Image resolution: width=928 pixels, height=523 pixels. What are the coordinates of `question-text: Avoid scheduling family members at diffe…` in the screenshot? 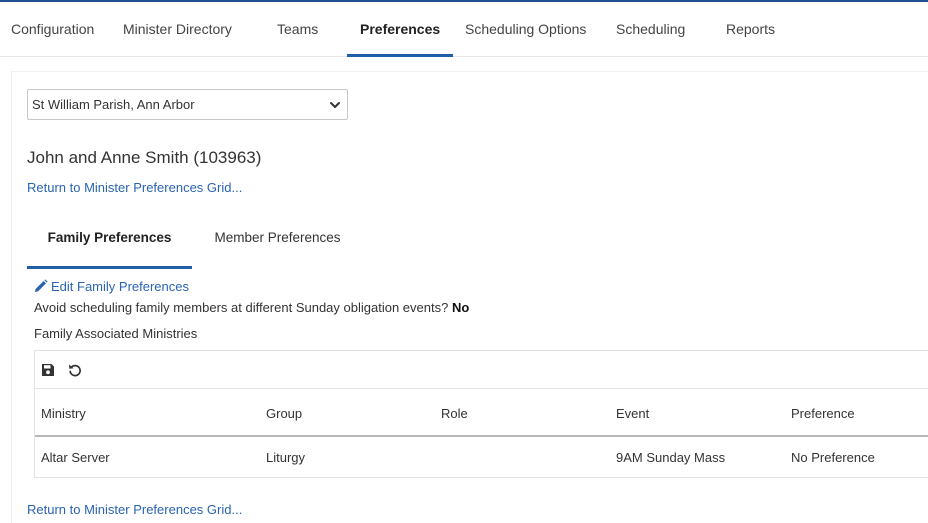 It's located at (241, 307).